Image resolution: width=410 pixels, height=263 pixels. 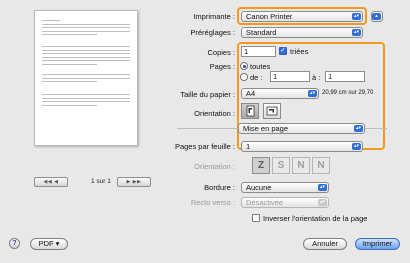 I want to click on copies-label: Copies :, so click(x=221, y=52).